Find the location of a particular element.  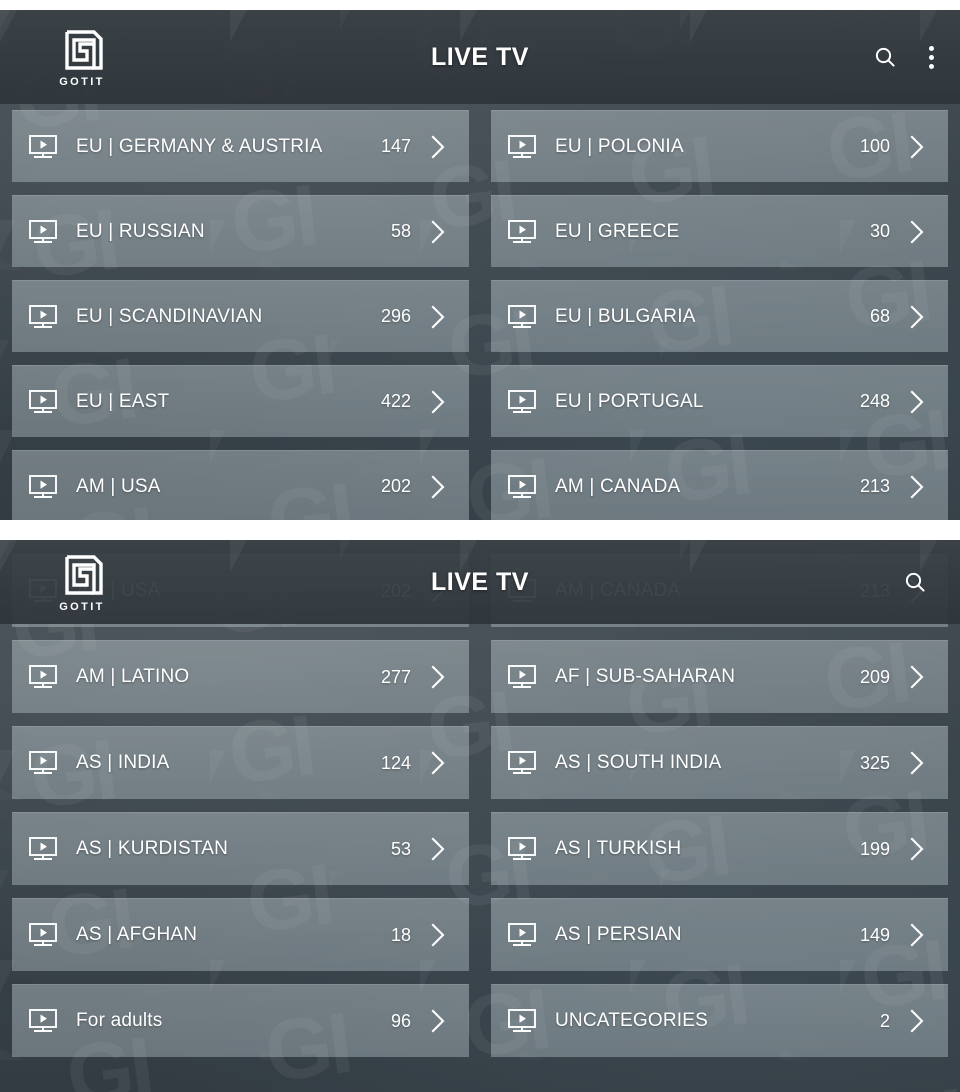

channel-group-label: EU | SCANDINAVIAN is located at coordinates (169, 316).